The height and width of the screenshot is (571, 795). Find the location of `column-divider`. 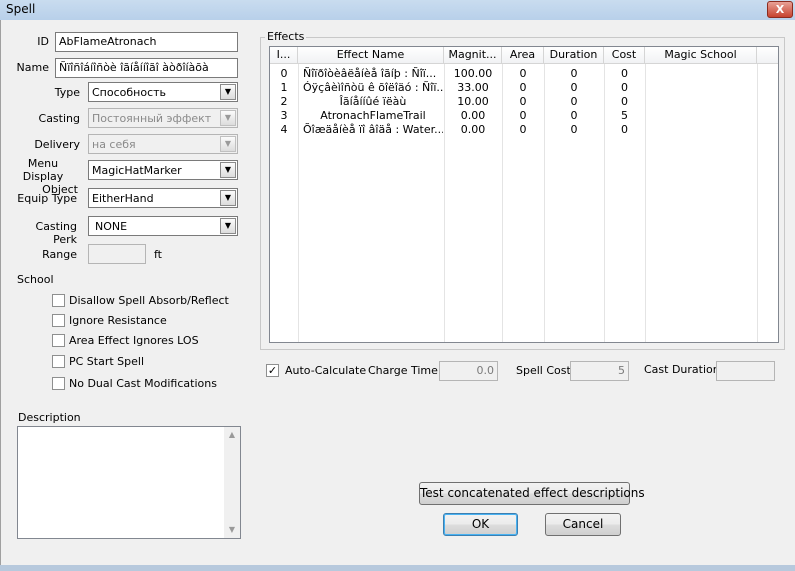

column-divider is located at coordinates (757, 203).